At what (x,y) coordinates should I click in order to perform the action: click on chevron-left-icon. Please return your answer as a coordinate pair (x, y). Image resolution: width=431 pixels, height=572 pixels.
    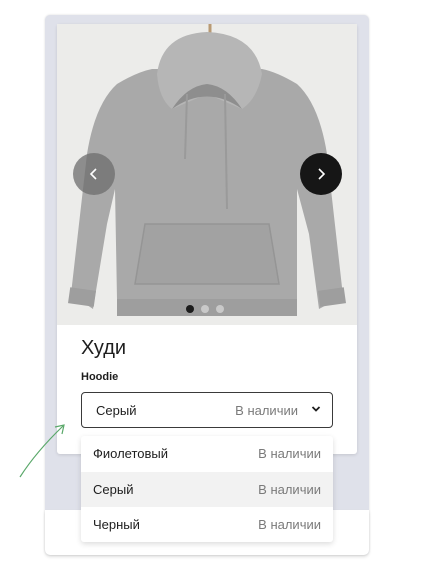
    Looking at the image, I should click on (93, 174).